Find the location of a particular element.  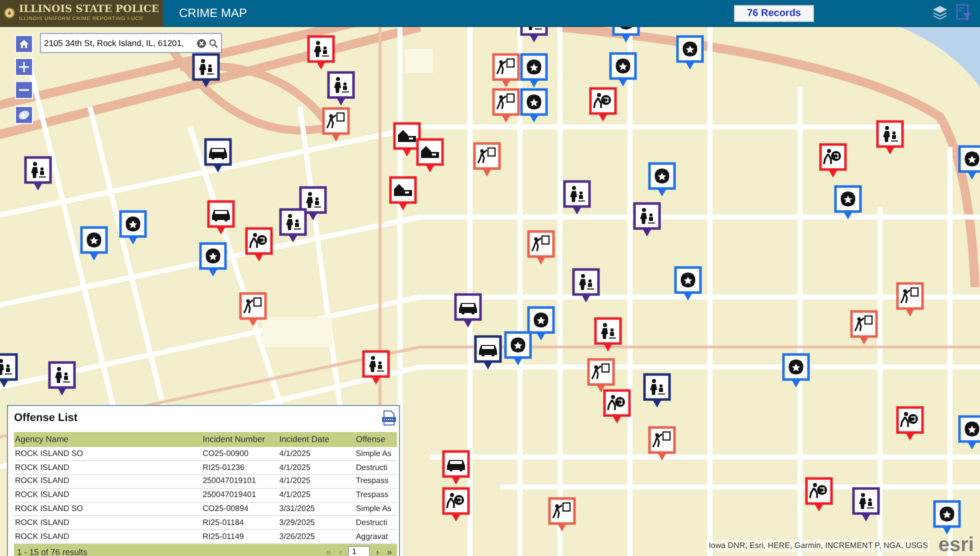

table-cell: CO25-00894 is located at coordinates (240, 509).